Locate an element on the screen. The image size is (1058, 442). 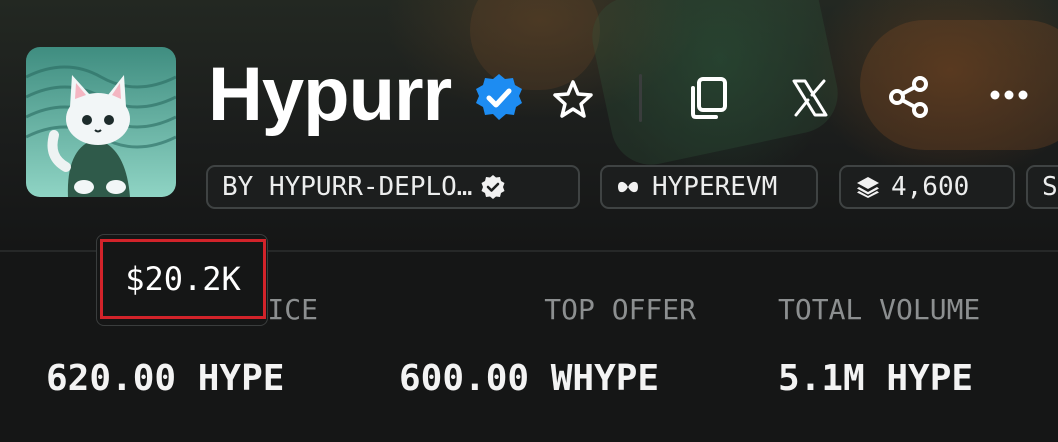
star-icon is located at coordinates (573, 99).